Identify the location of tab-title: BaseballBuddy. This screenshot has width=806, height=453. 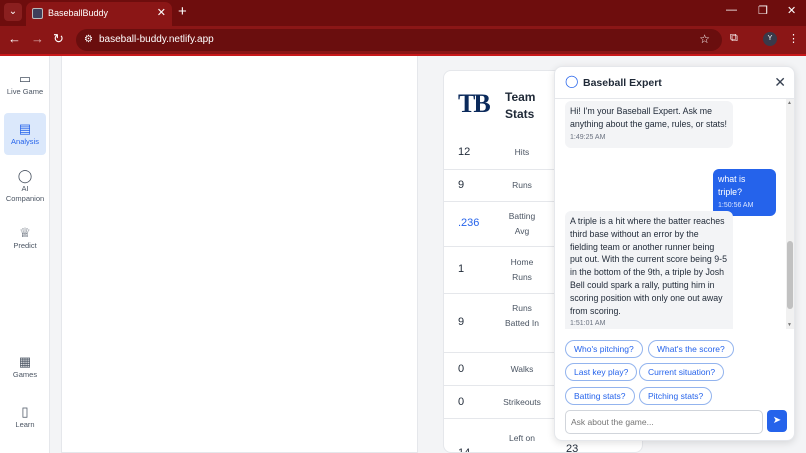
(78, 13).